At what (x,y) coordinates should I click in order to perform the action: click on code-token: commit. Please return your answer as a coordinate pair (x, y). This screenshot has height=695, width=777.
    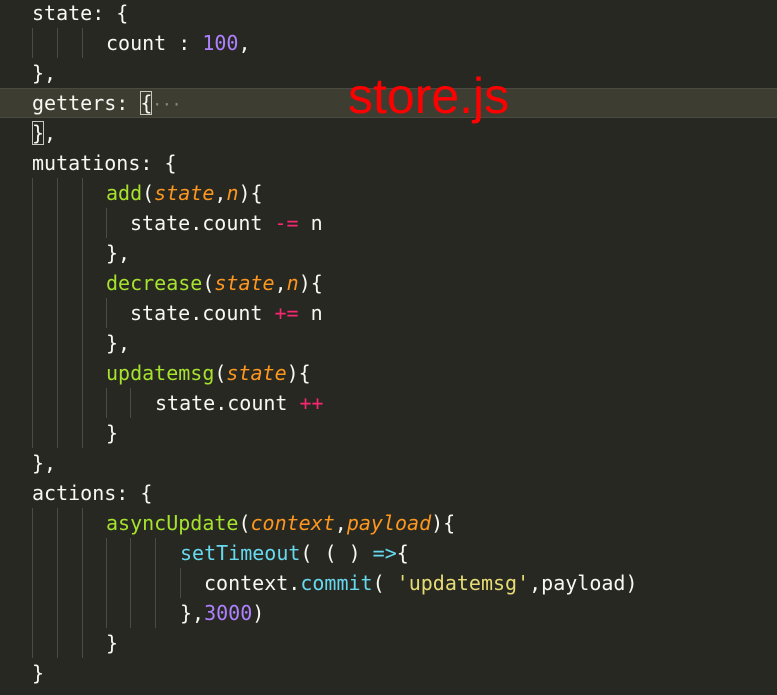
    Looking at the image, I should click on (336, 583).